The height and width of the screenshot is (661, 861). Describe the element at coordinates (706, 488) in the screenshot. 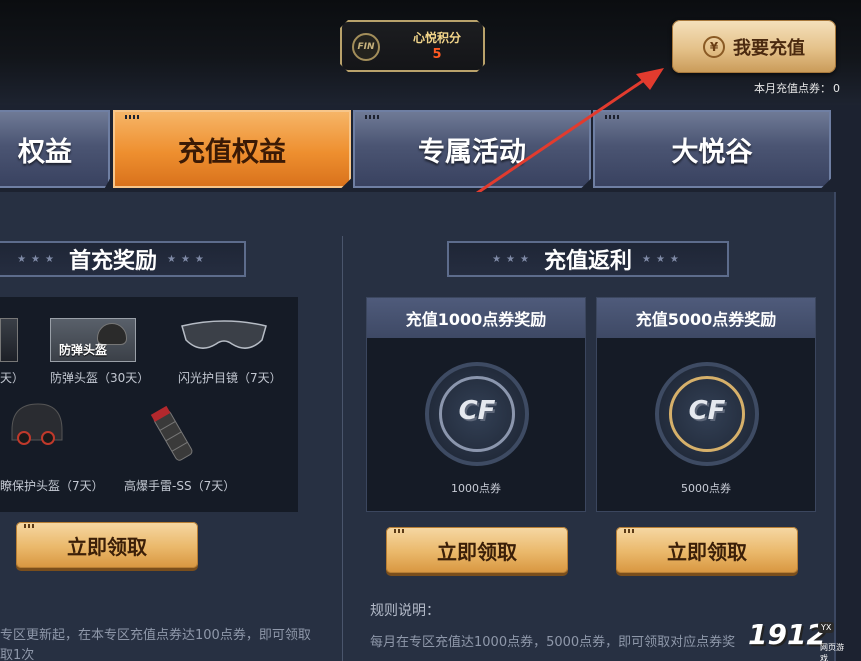

I see `rebate-card-caption: 5000点券` at that location.